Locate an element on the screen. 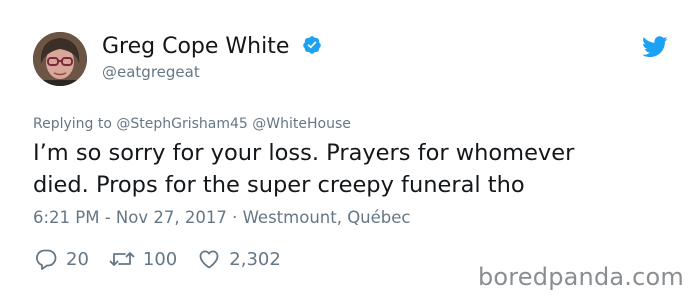 This screenshot has height=302, width=700. heart-icon is located at coordinates (209, 259).